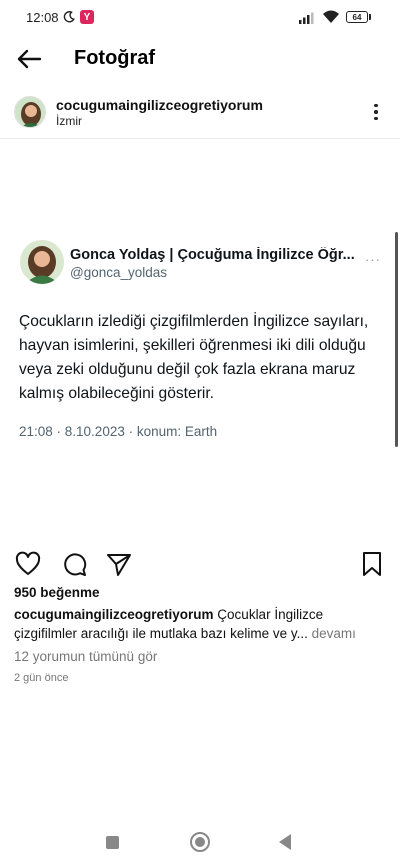  Describe the element at coordinates (285, 842) in the screenshot. I see `back-triangle-icon` at that location.